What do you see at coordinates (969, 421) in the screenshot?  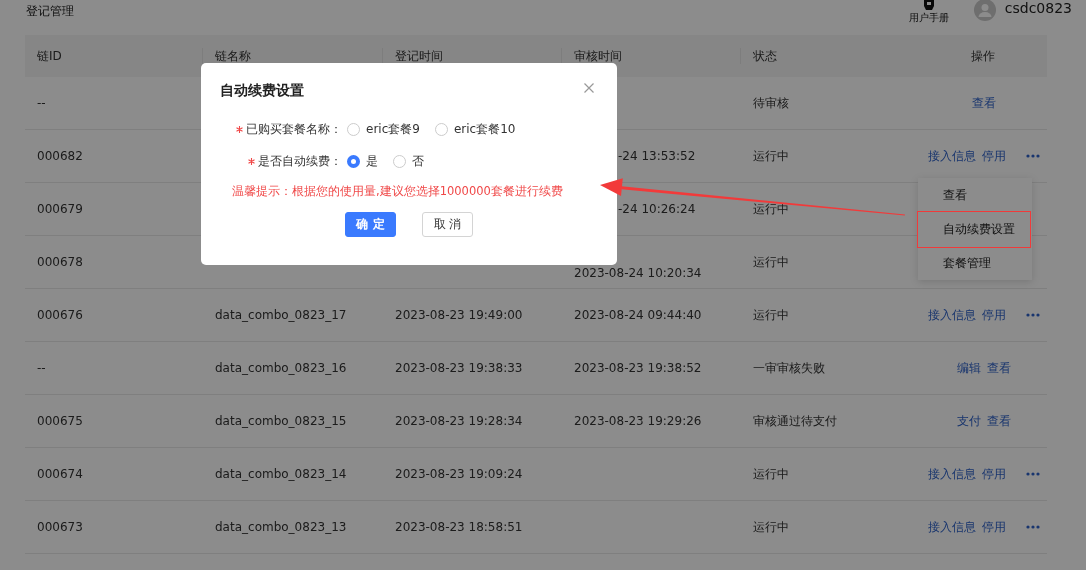 I see `action-link: 支付` at bounding box center [969, 421].